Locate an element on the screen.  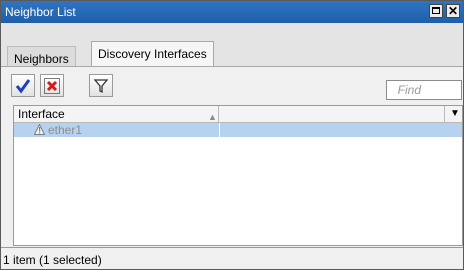
x-icon is located at coordinates (52, 86).